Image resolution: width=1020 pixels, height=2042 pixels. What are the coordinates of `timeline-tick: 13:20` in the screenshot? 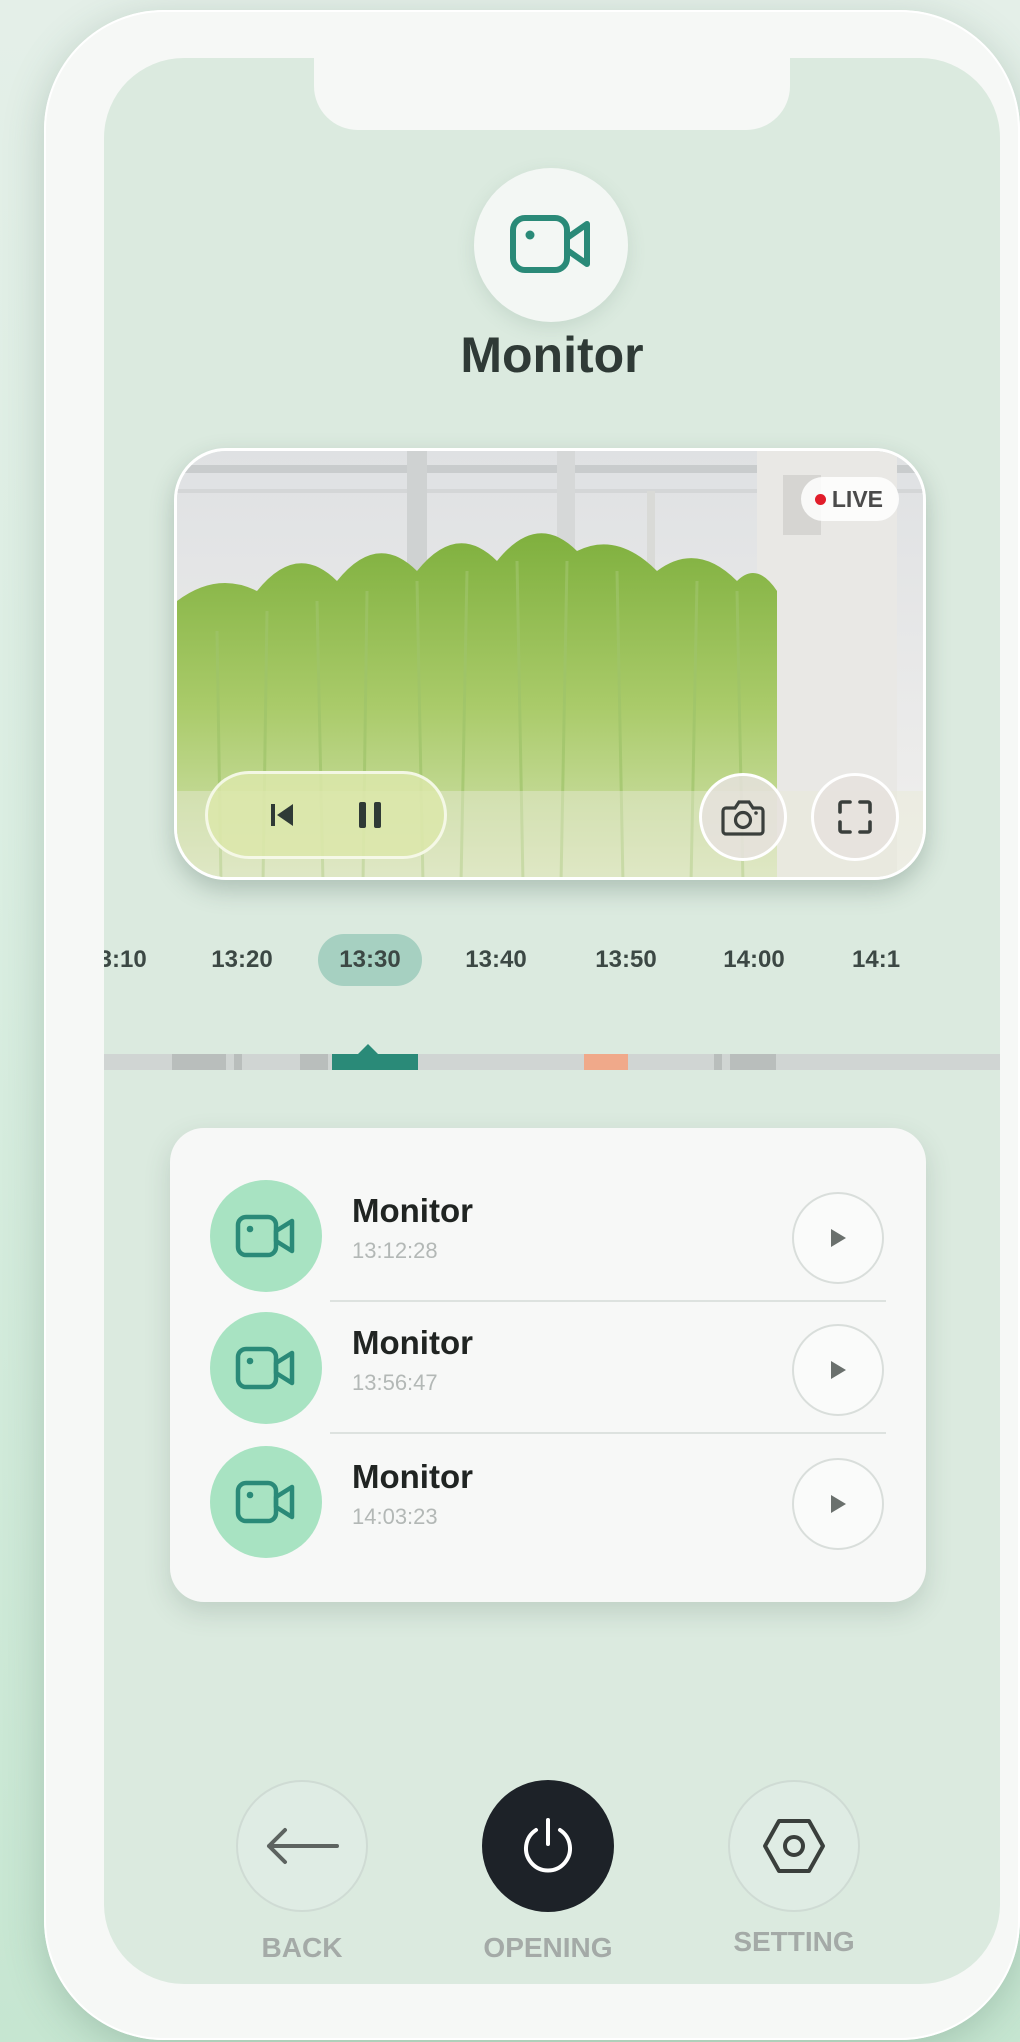 It's located at (242, 960).